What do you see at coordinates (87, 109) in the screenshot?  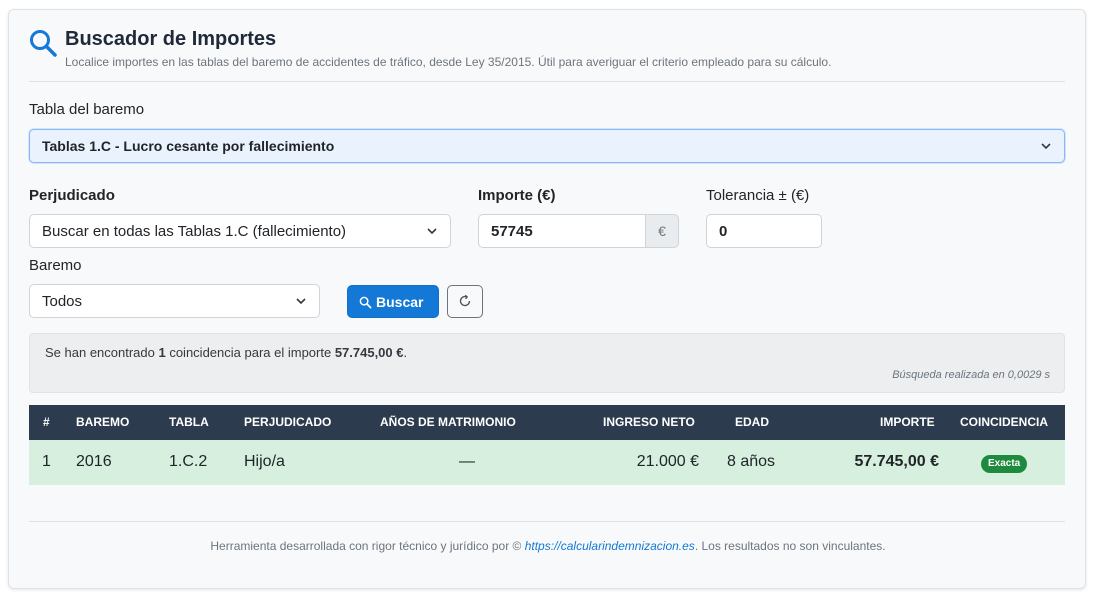 I see `tabla-label: Tabla del baremo` at bounding box center [87, 109].